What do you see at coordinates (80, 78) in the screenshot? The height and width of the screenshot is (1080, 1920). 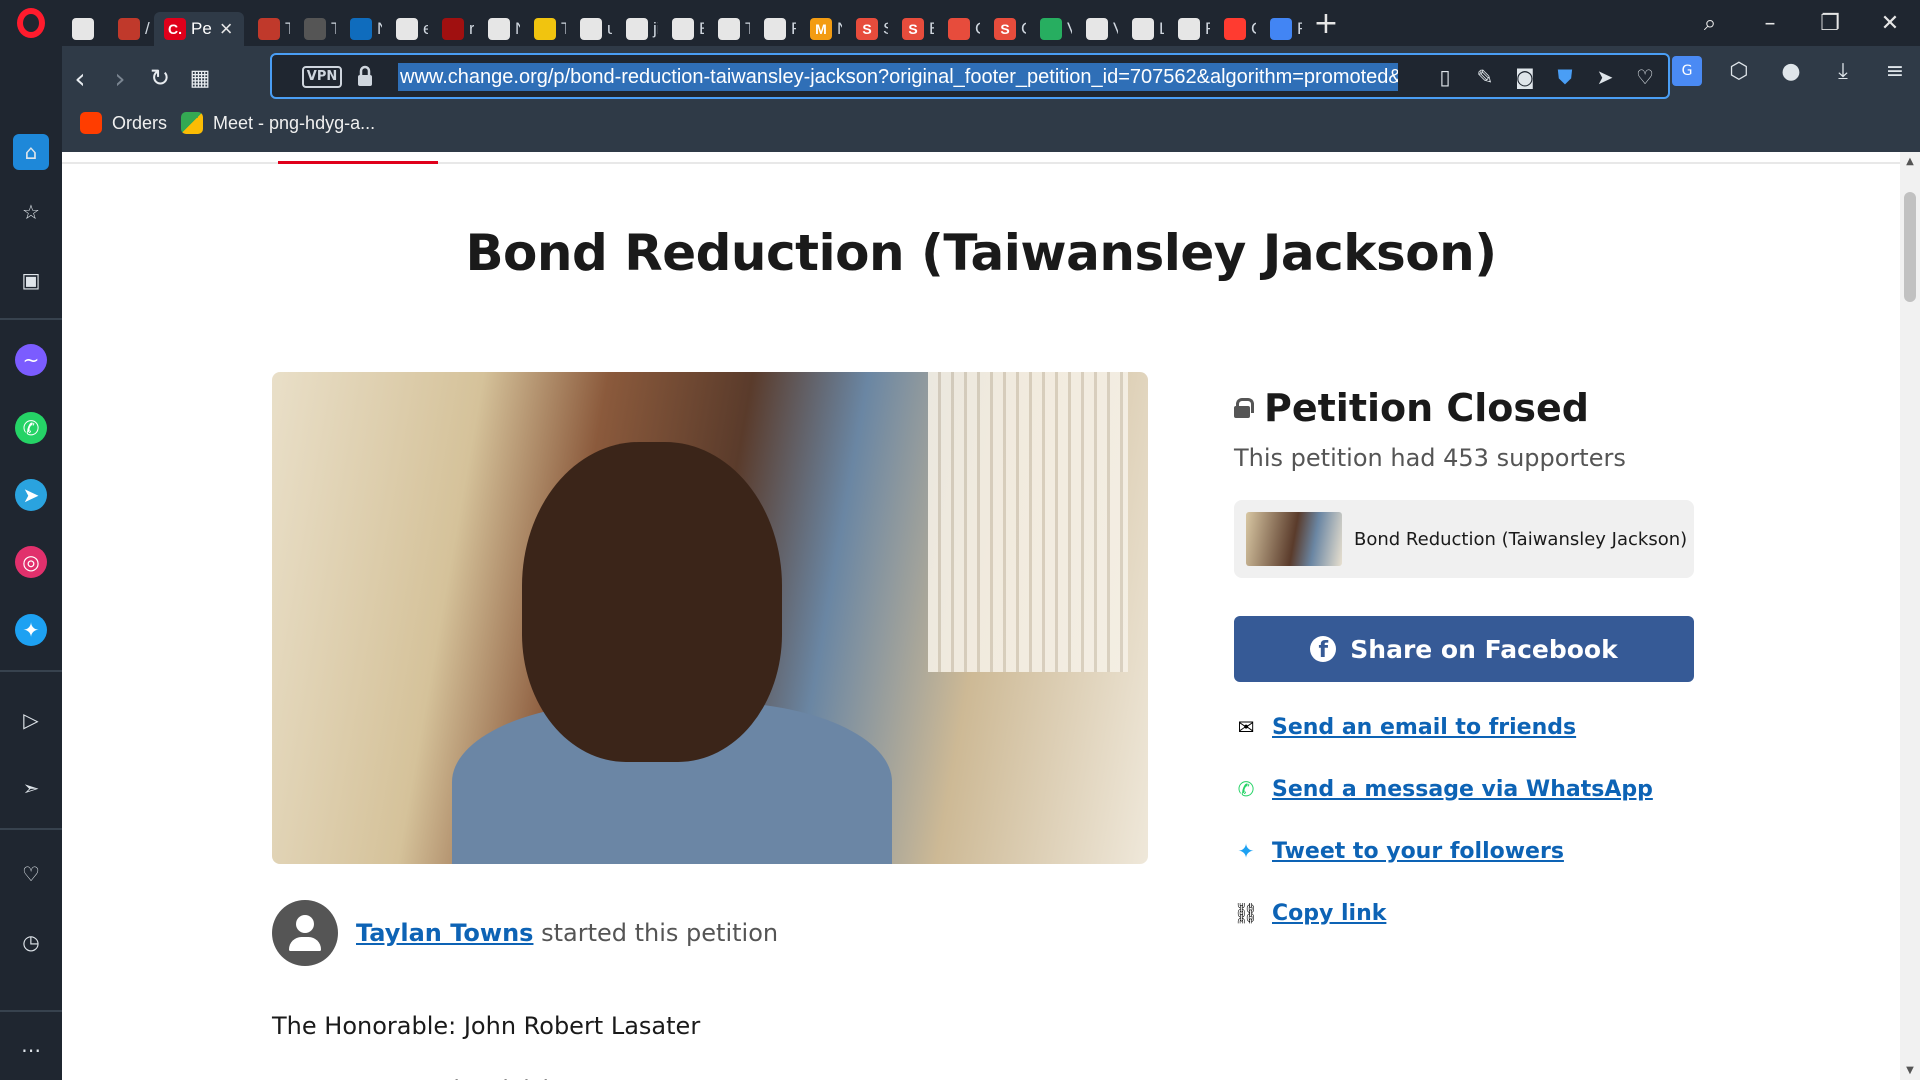 I see `back-icon: ‹` at bounding box center [80, 78].